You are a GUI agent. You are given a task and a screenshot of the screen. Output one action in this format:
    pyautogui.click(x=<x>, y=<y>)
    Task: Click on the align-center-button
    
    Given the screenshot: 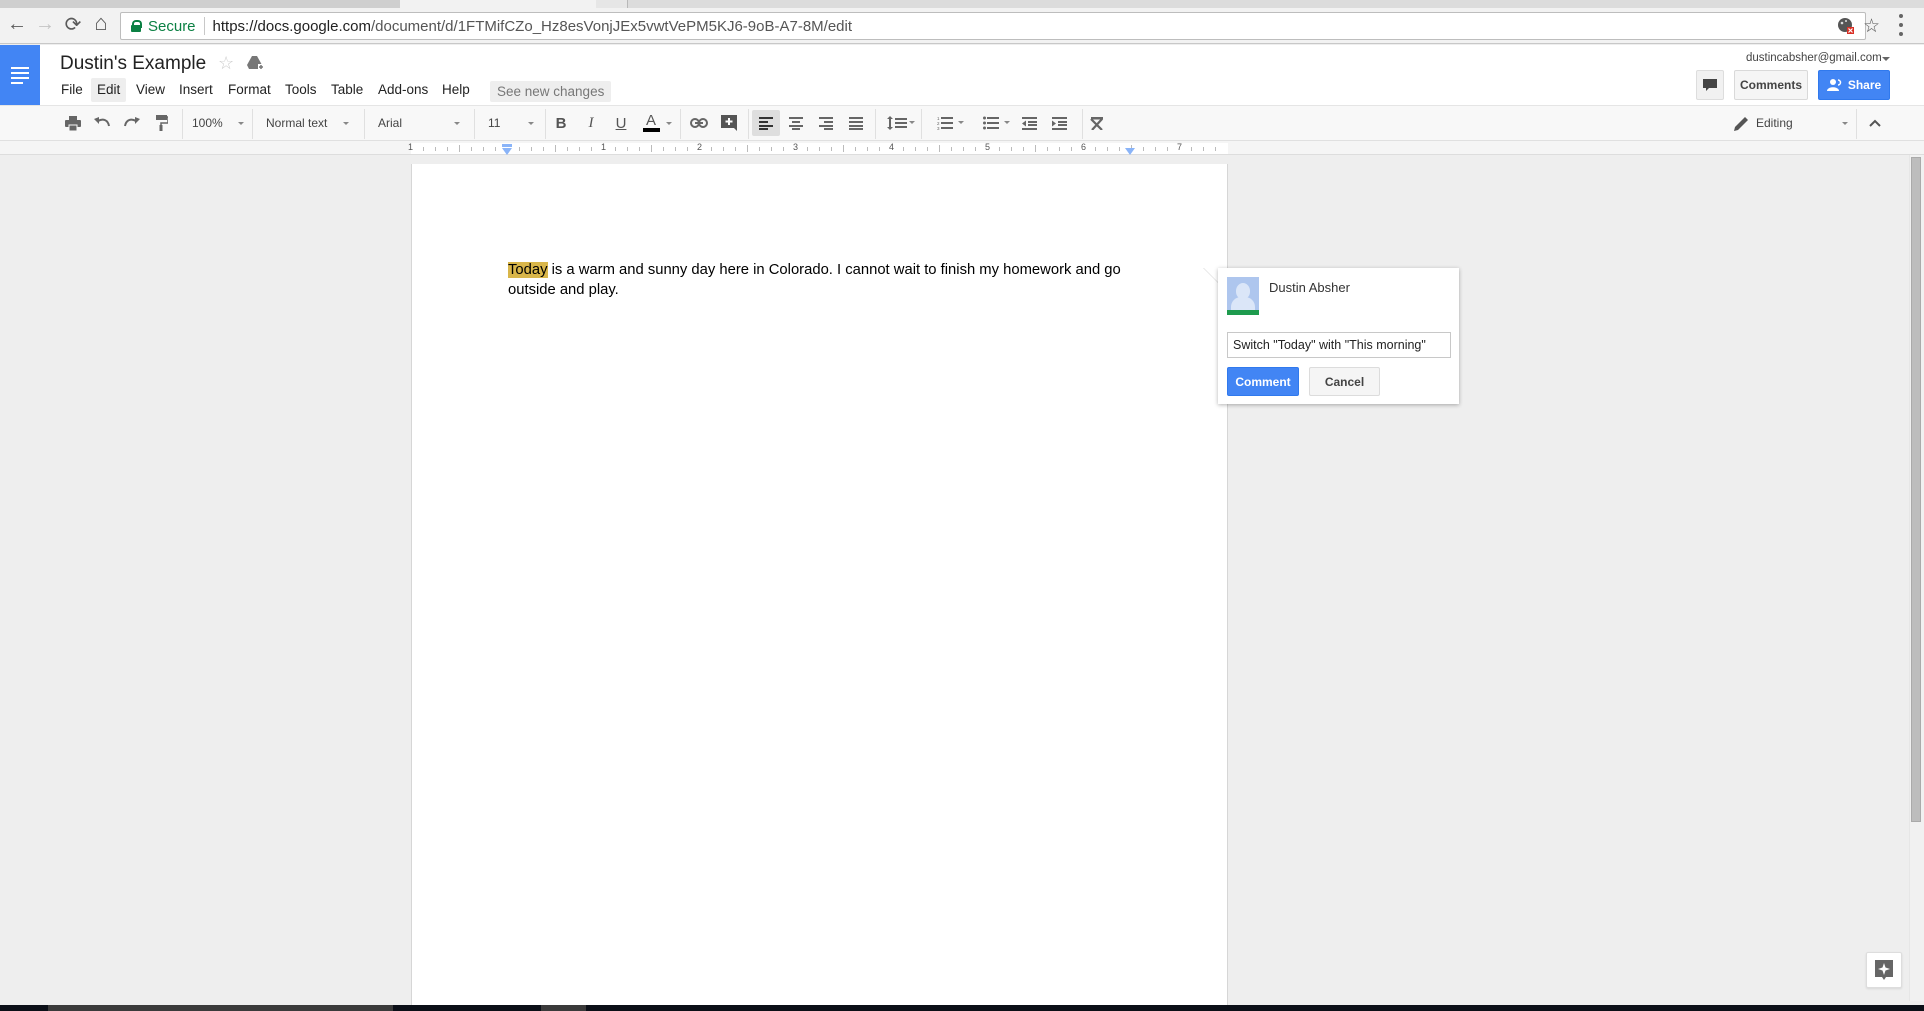 What is the action you would take?
    pyautogui.click(x=796, y=123)
    